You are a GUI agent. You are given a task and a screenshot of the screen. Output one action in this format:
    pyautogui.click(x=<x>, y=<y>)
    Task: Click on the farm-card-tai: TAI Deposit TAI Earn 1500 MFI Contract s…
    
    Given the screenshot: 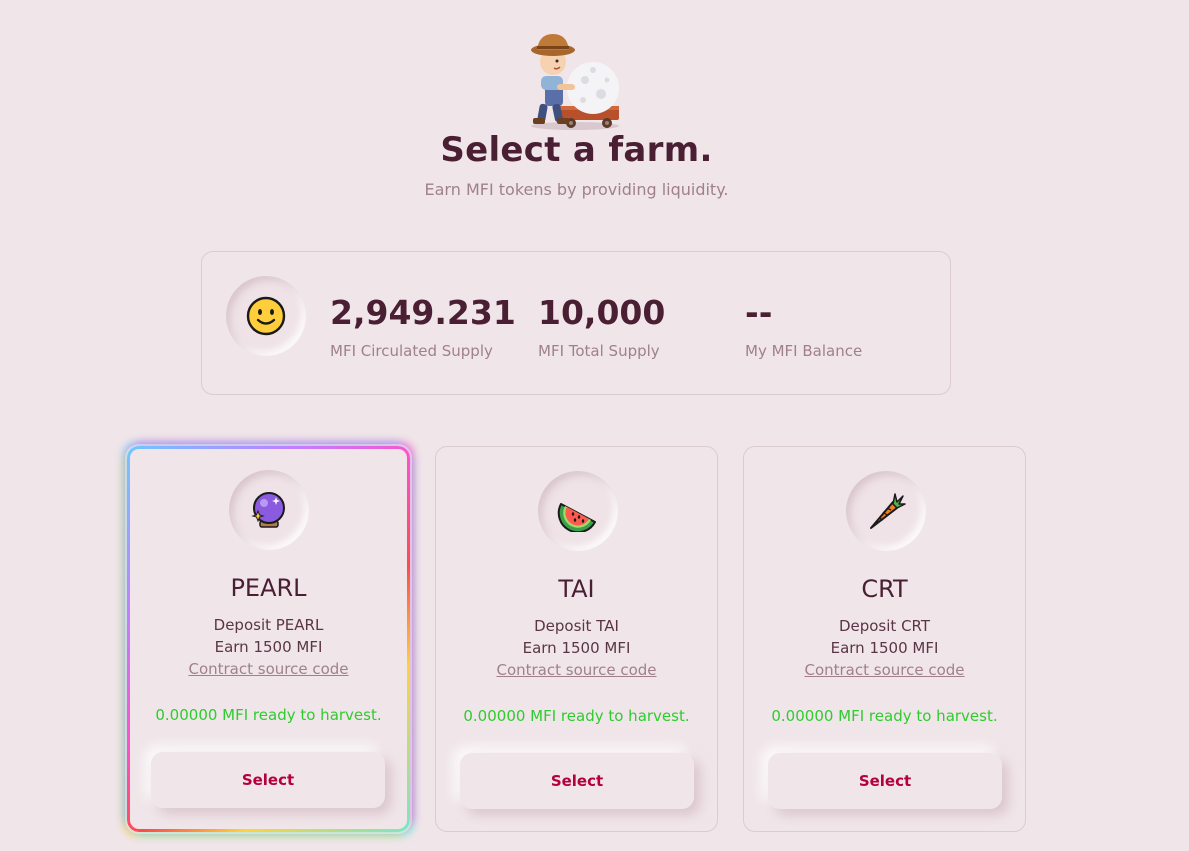 What is the action you would take?
    pyautogui.click(x=576, y=639)
    